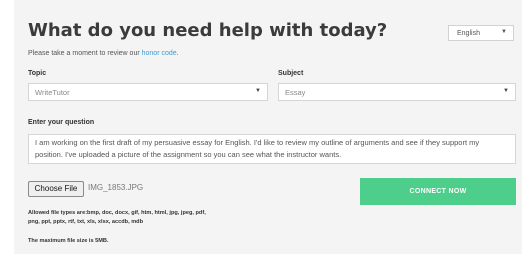 Image resolution: width=522 pixels, height=254 pixels. Describe the element at coordinates (291, 73) in the screenshot. I see `subject-label: Subject` at that location.